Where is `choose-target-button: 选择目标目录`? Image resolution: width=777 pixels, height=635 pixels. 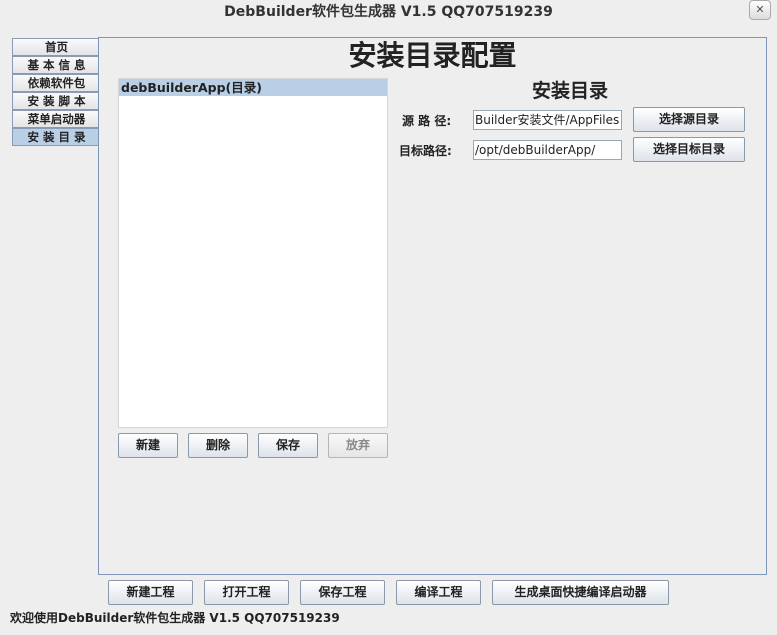 choose-target-button: 选择目标目录 is located at coordinates (689, 149).